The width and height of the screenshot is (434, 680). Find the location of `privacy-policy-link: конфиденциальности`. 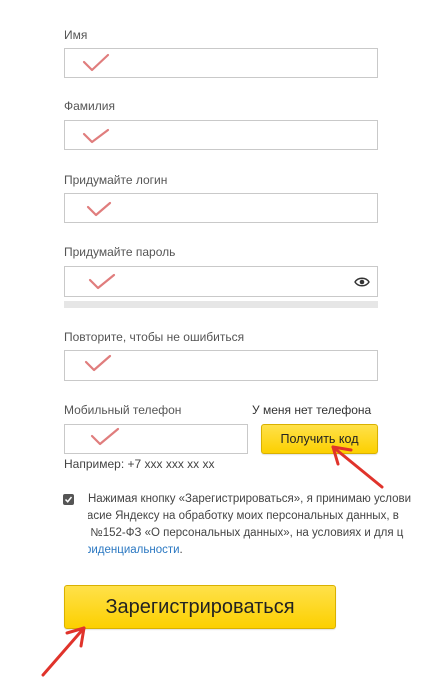

privacy-policy-link: конфиденциальности is located at coordinates (134, 550).